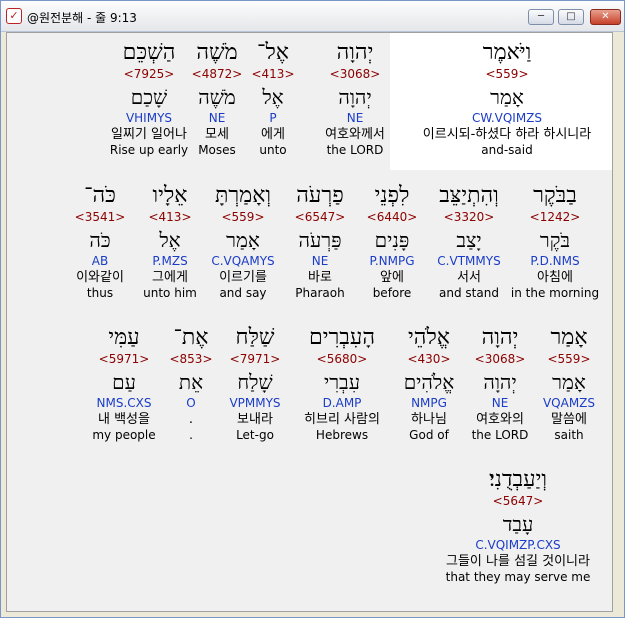 This screenshot has width=625, height=618. I want to click on word-ko: 그들이 나를 섬길 것이니라, so click(518, 561).